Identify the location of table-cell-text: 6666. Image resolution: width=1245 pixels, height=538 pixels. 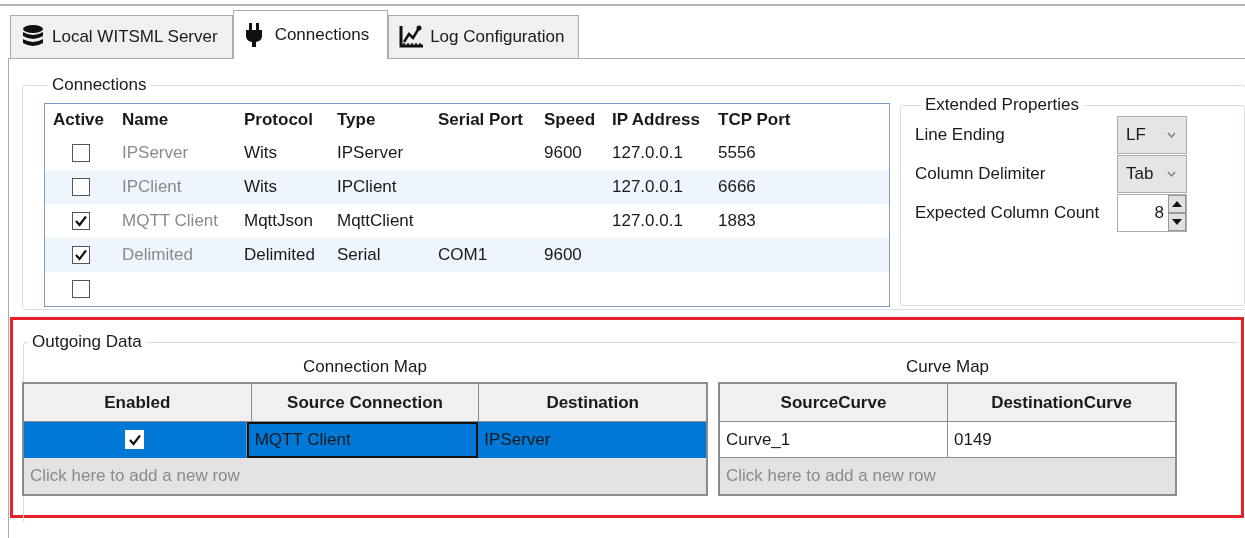
(737, 187).